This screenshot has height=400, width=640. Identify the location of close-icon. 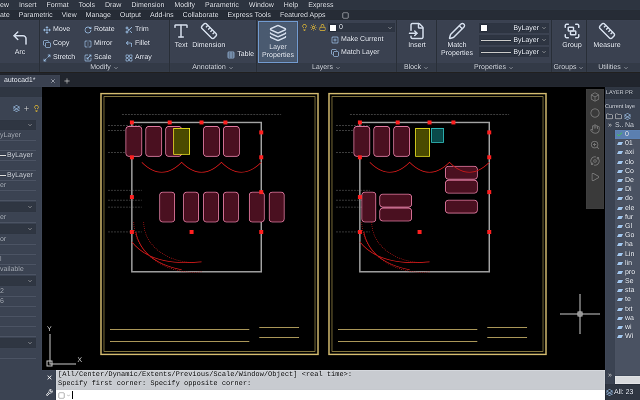
(53, 81).